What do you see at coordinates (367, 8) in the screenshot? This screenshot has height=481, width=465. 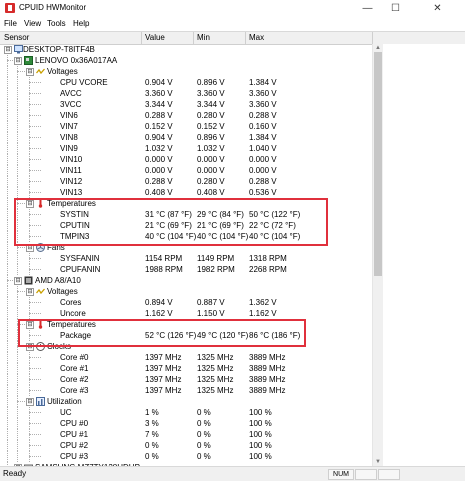 I see `minimize-button: —` at bounding box center [367, 8].